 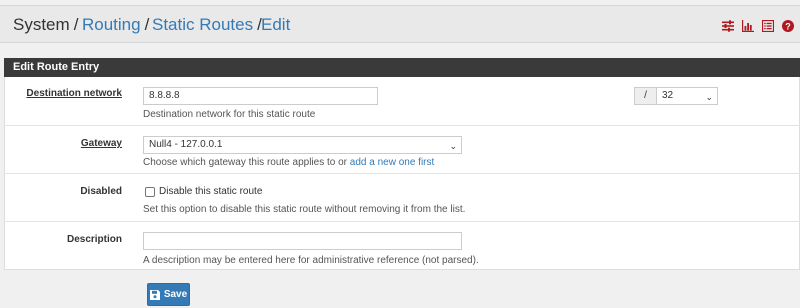 I want to click on destination-input: 8.8.8.8, so click(x=260, y=96).